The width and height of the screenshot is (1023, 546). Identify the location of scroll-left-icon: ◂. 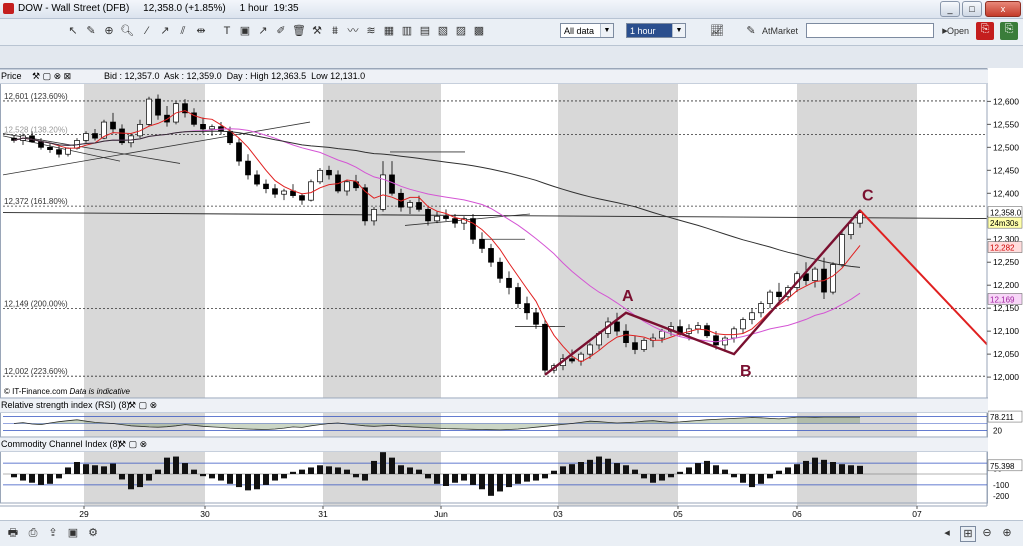
(947, 533).